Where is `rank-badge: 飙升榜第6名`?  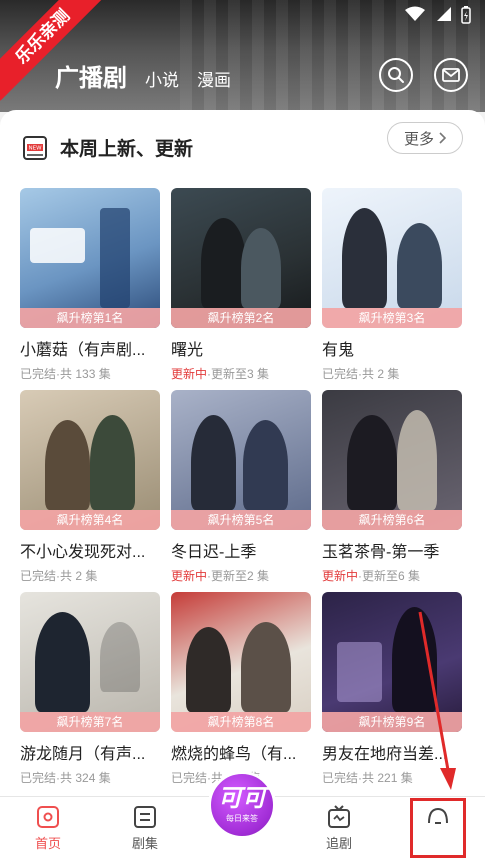 rank-badge: 飙升榜第6名 is located at coordinates (392, 520).